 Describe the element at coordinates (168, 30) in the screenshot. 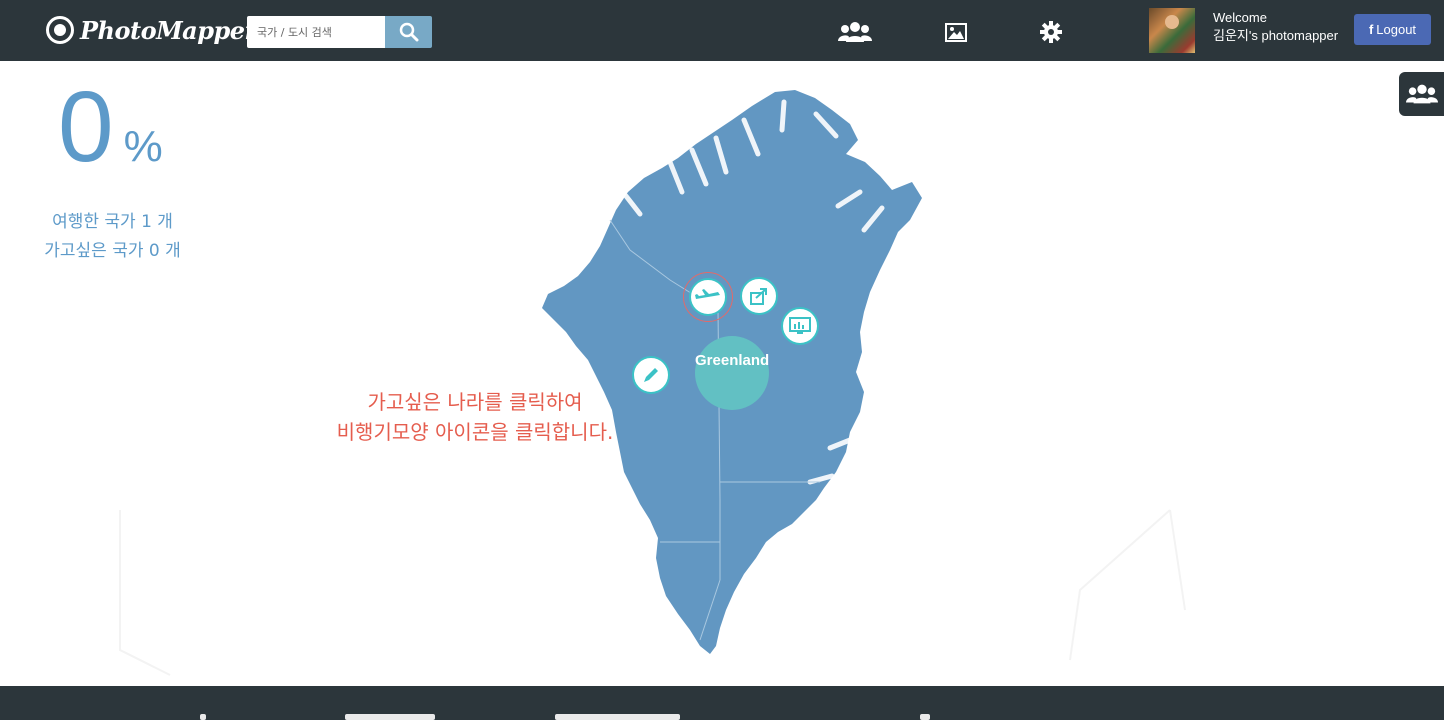

I see `app-name: PhotoMapper` at that location.